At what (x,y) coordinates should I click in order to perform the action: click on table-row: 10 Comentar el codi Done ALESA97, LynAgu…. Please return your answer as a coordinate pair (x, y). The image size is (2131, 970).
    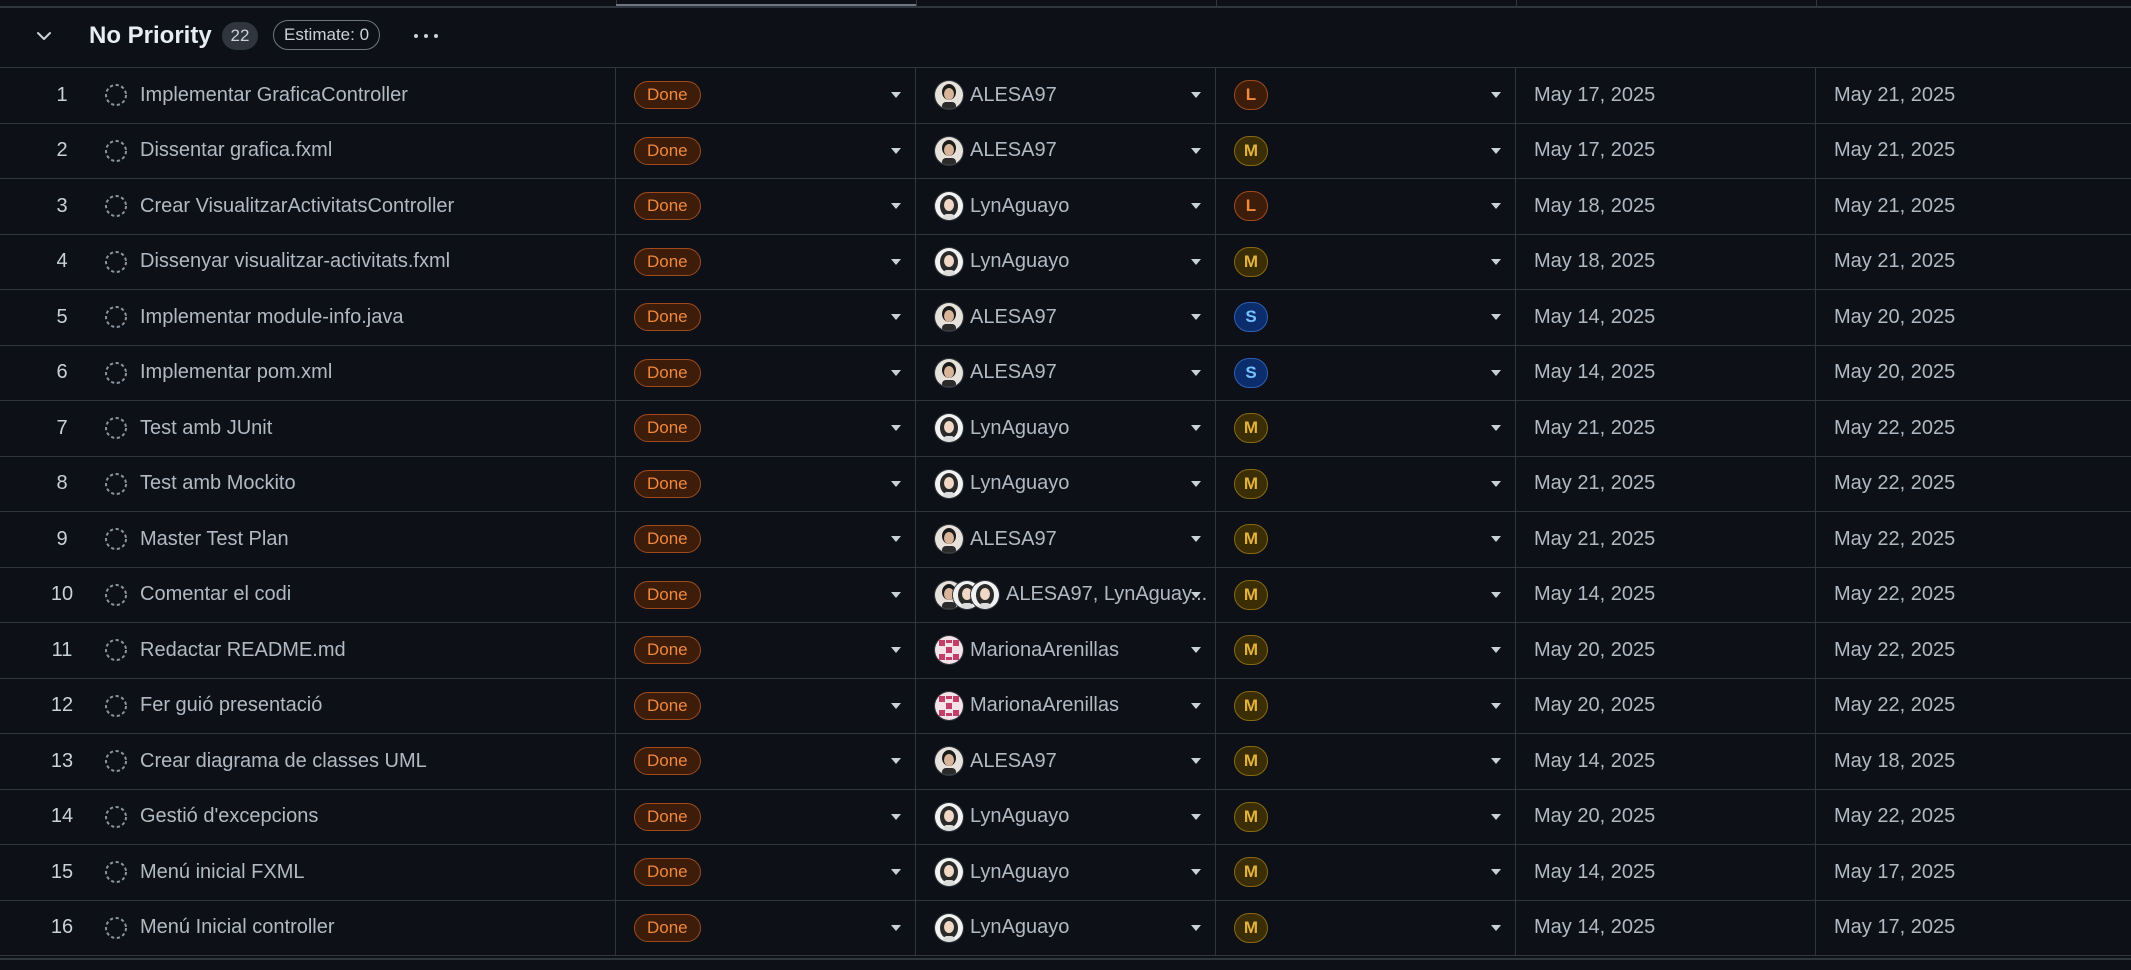
    Looking at the image, I should click on (1065, 595).